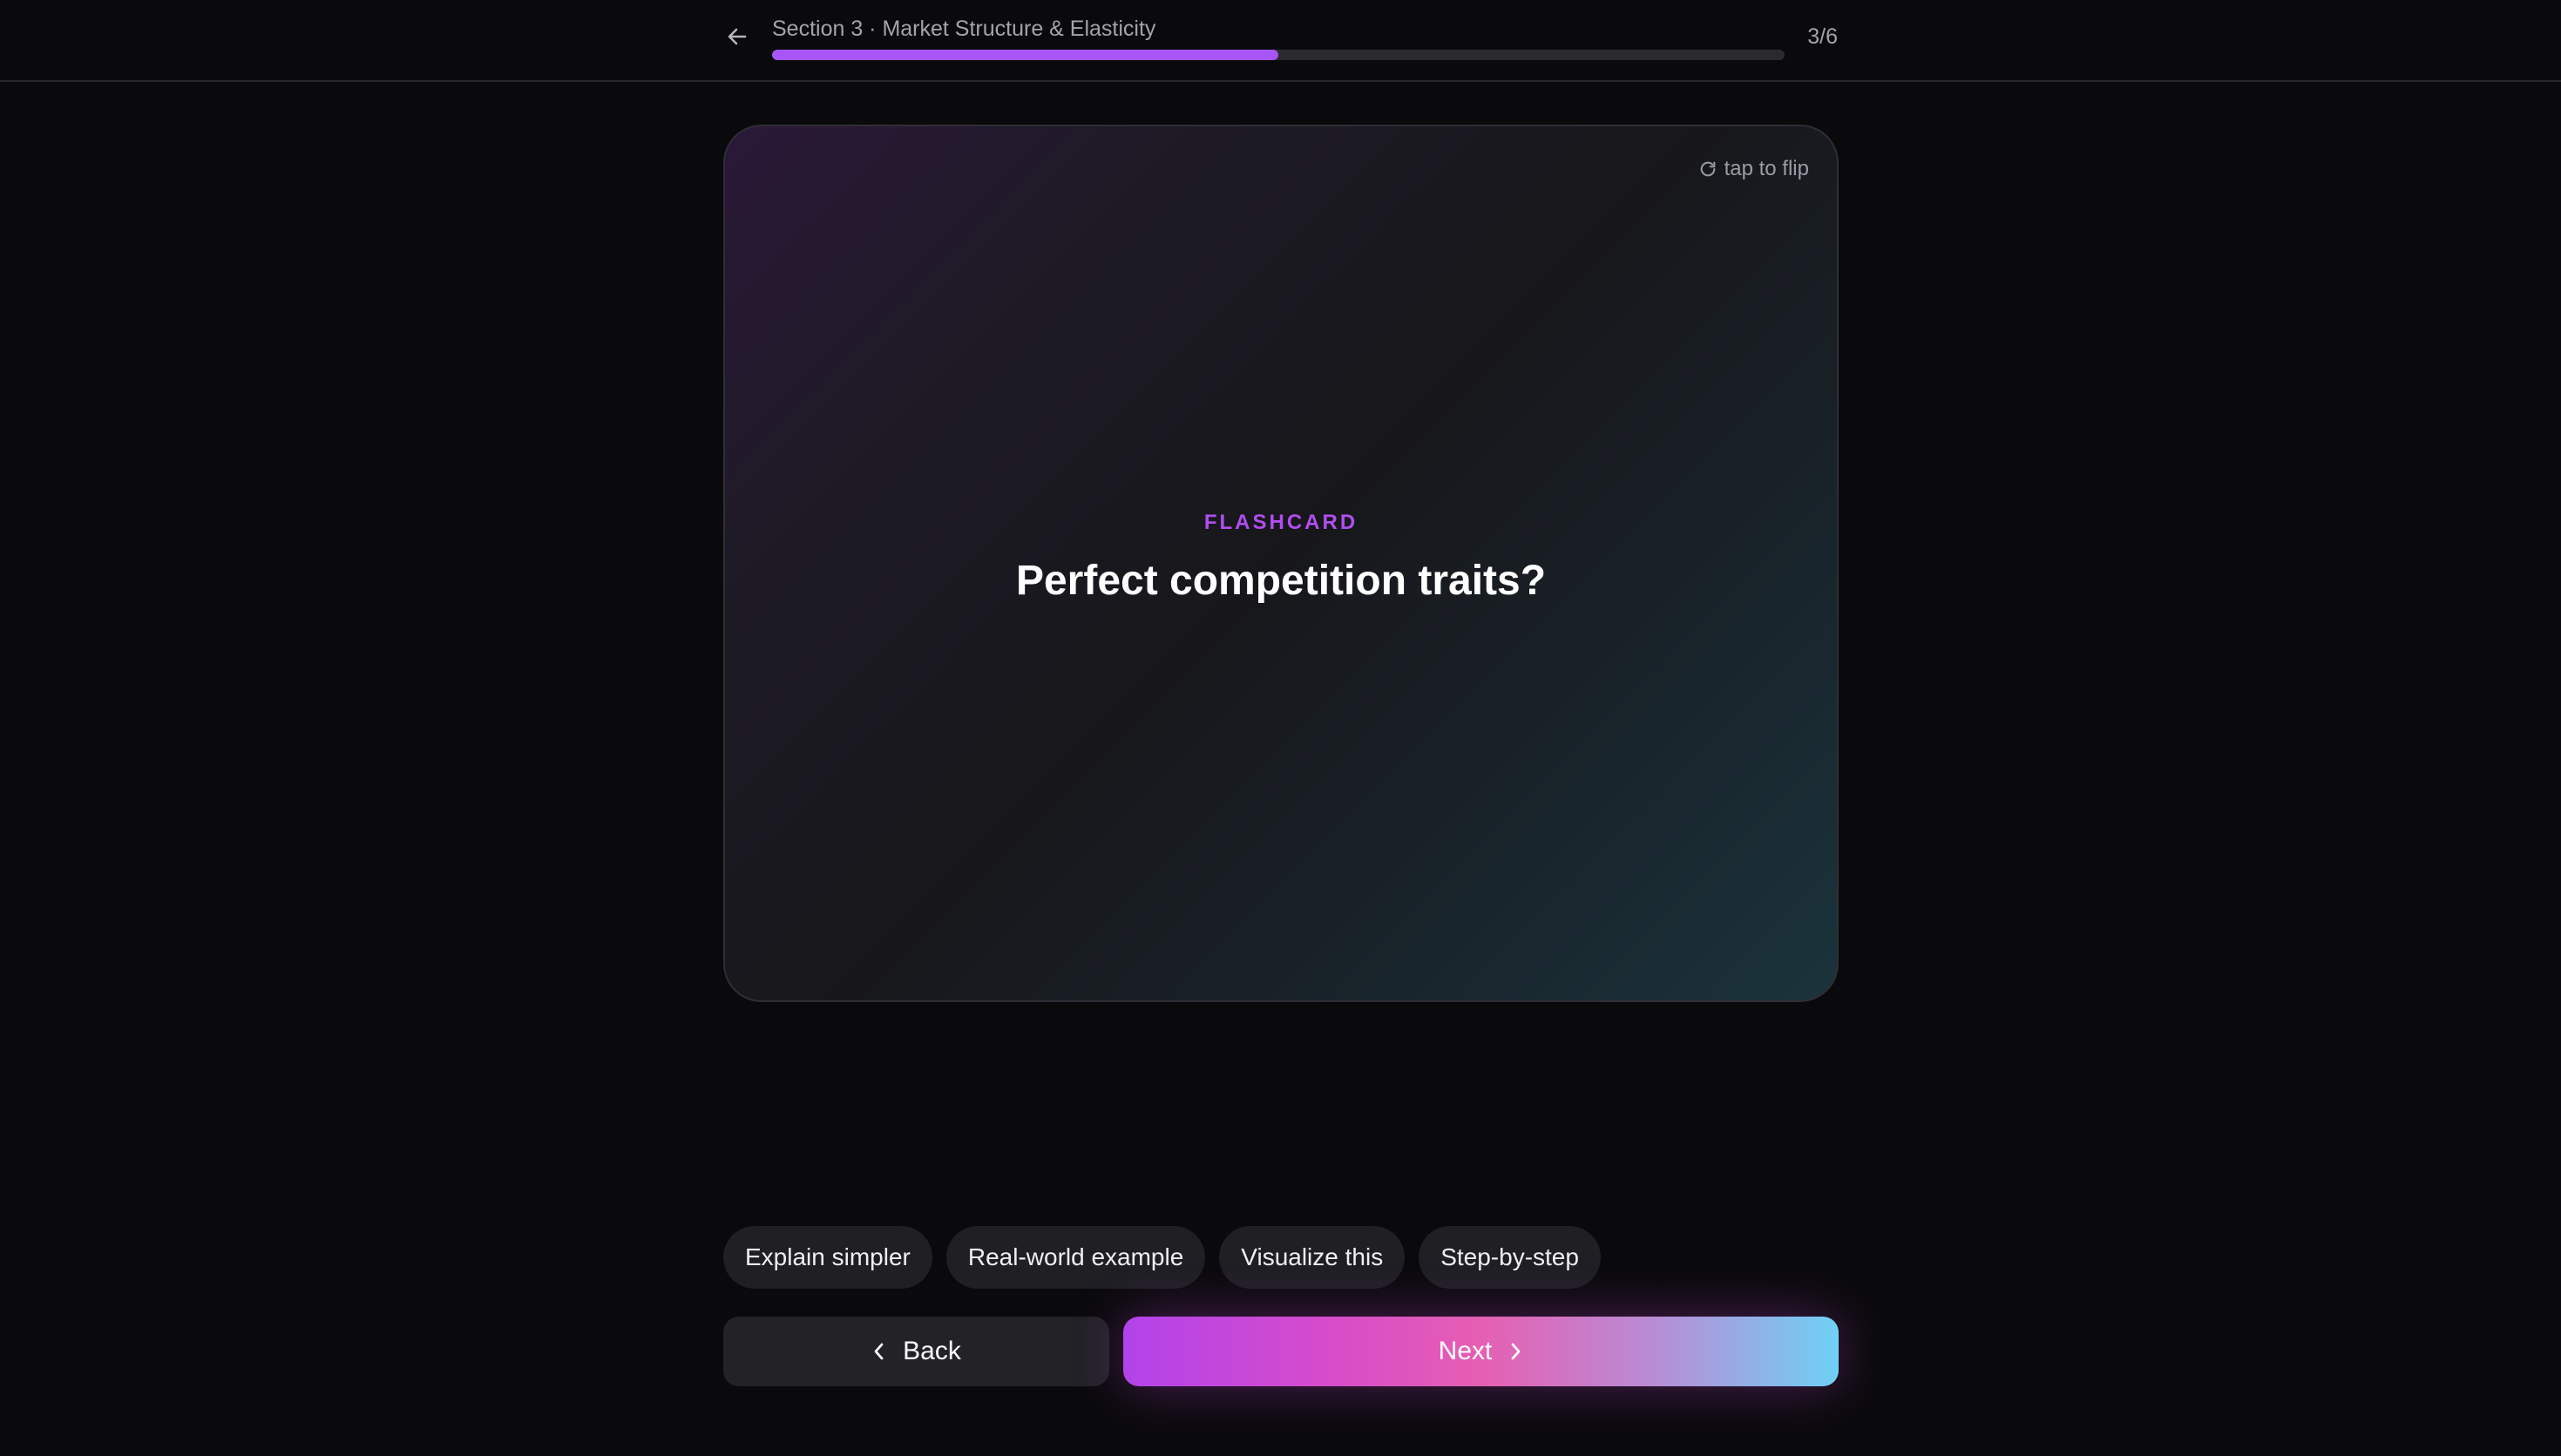  Describe the element at coordinates (1766, 168) in the screenshot. I see `flip-hint-label: tap to flip` at that location.